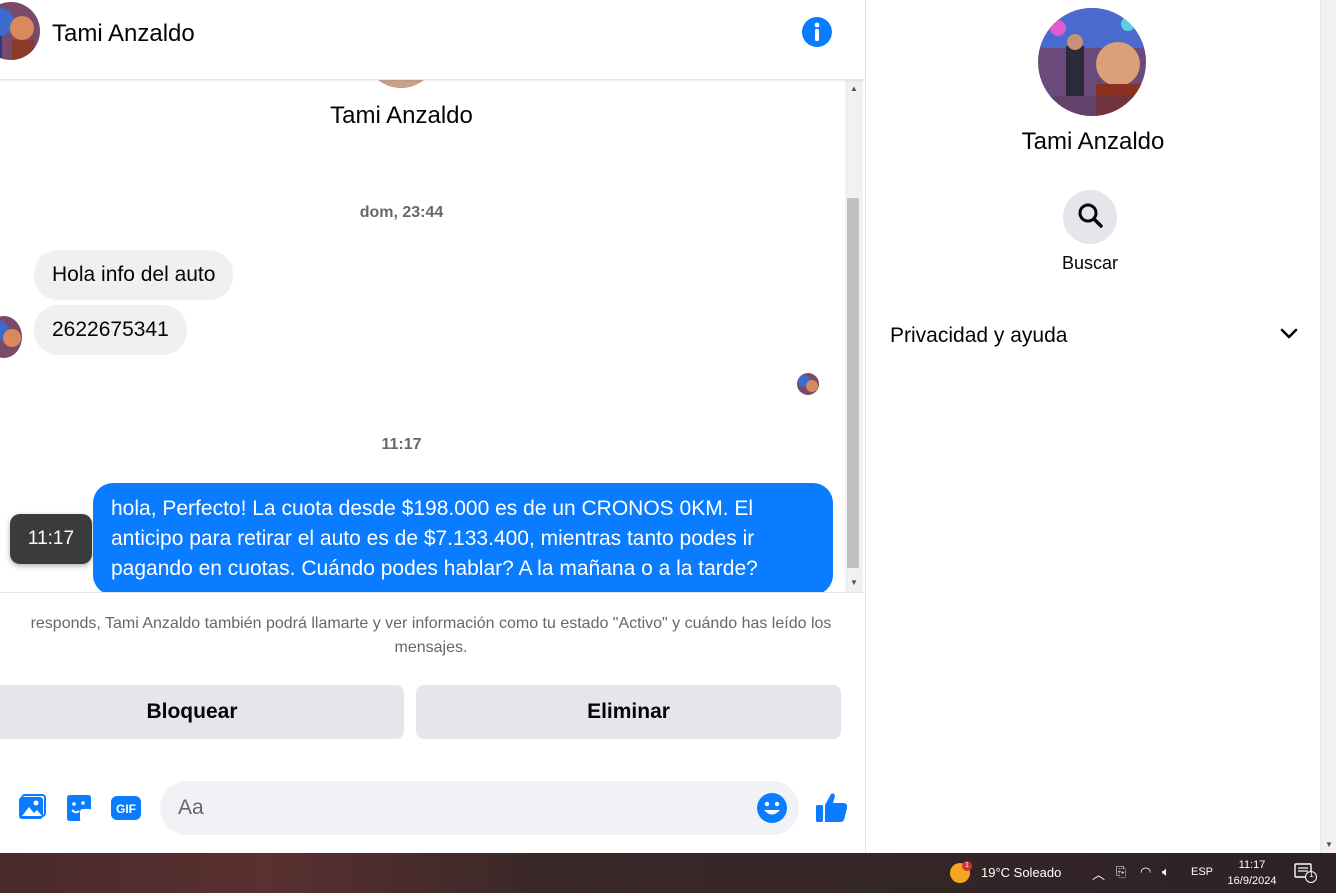 This screenshot has width=1336, height=893. Describe the element at coordinates (832, 808) in the screenshot. I see `like-icon` at that location.